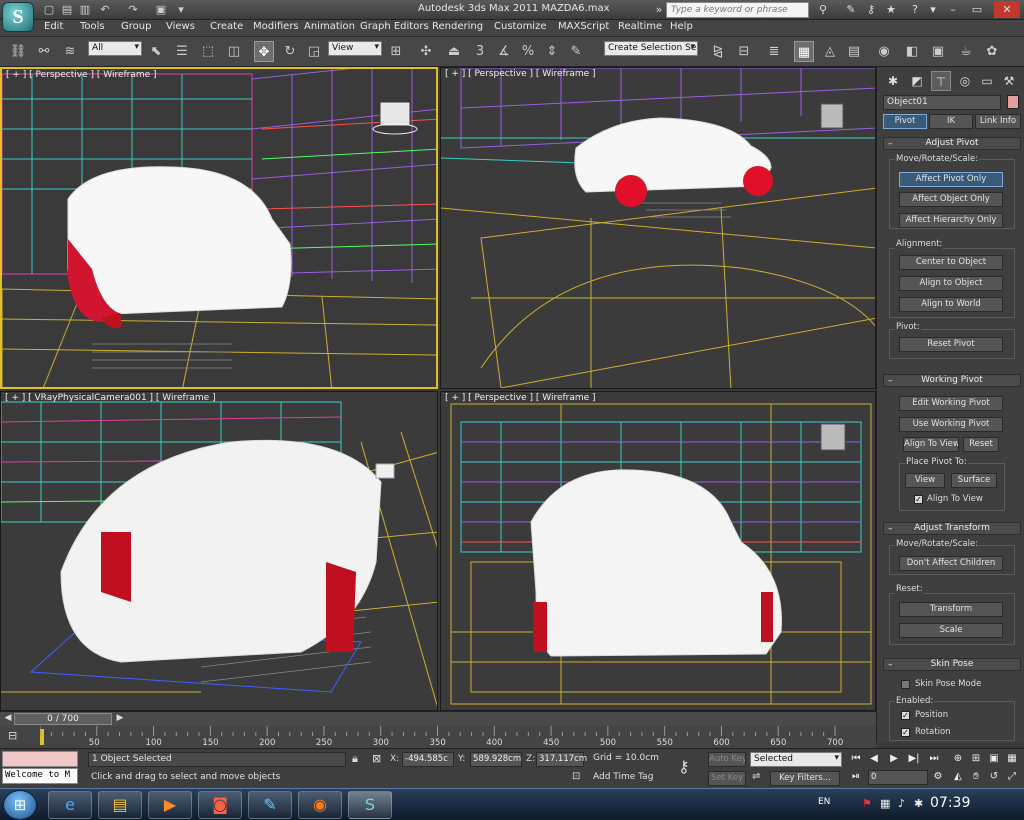  I want to click on save-file-icon: ▥, so click(85, 9).